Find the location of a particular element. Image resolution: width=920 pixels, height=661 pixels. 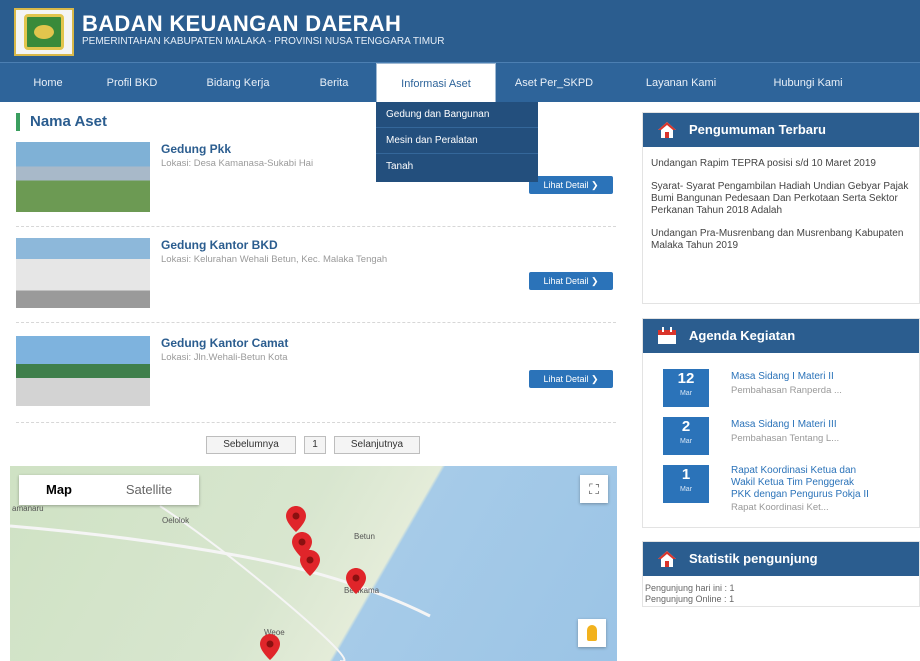

next-page-button: Selanjutnya is located at coordinates (377, 445).